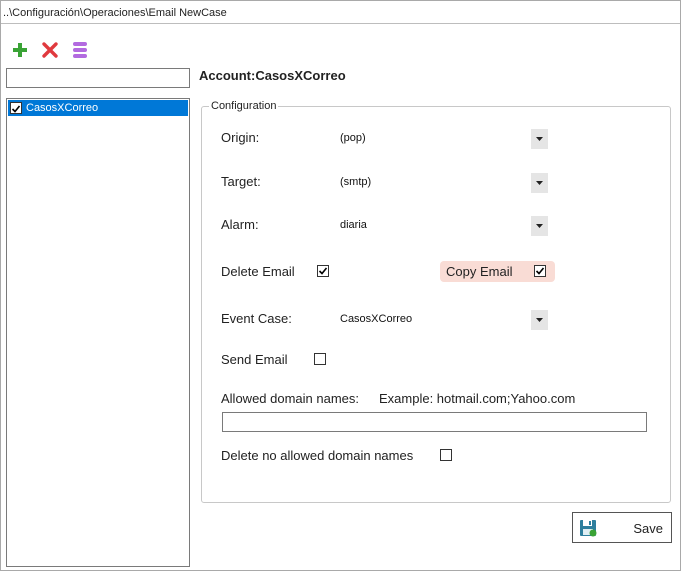 The image size is (681, 571). I want to click on target-label: Target:, so click(241, 181).